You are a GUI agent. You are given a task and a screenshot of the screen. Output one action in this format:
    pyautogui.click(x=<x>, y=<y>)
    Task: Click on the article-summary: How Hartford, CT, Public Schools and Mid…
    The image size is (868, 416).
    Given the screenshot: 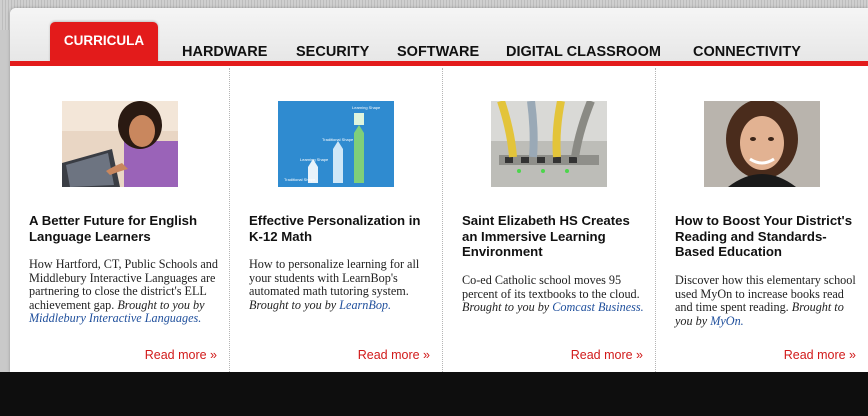 What is the action you would take?
    pyautogui.click(x=123, y=291)
    